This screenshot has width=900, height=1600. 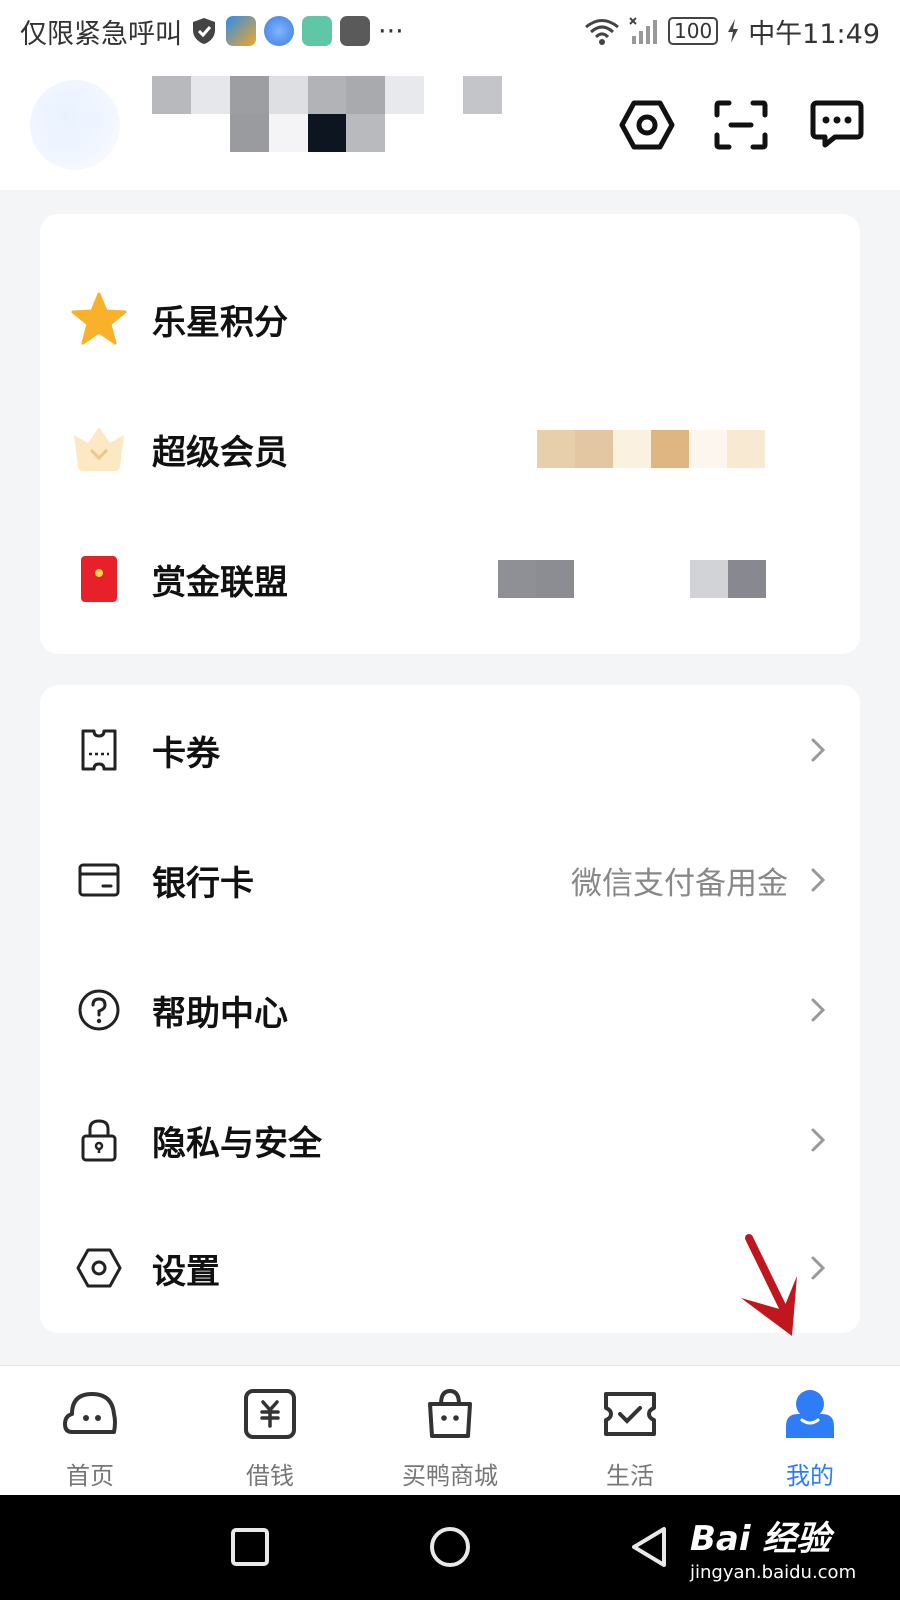 I want to click on status-bar: 仅限紧急呼叫 ··· 100 中午11:49, so click(x=450, y=31).